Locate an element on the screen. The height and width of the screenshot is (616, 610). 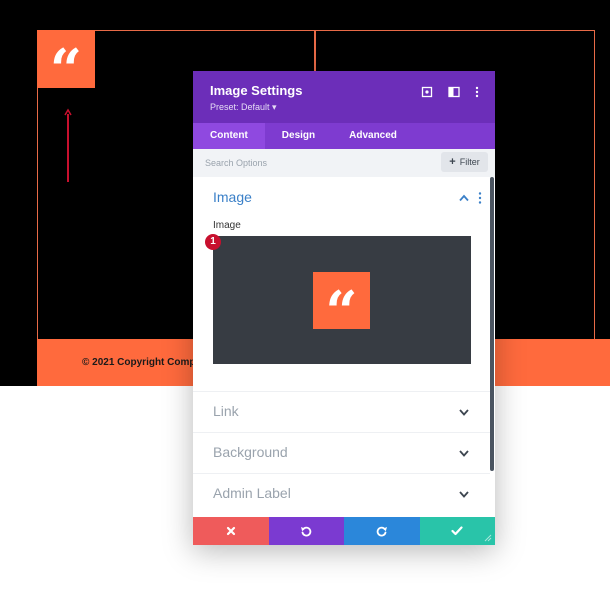
image-field-label: Image is located at coordinates (227, 225).